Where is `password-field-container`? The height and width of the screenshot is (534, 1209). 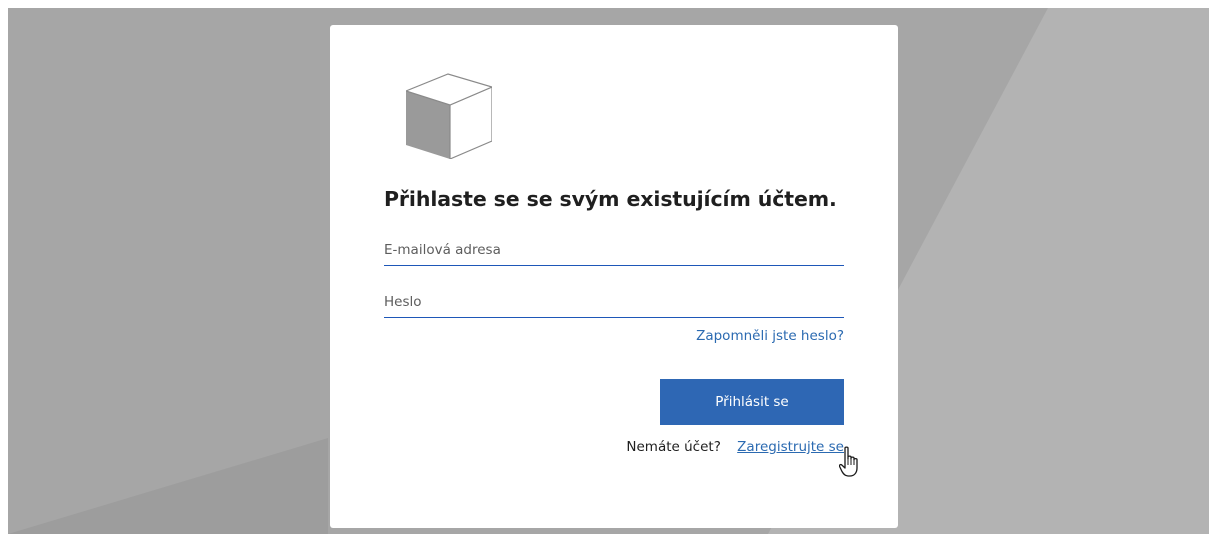
password-field-container is located at coordinates (614, 303).